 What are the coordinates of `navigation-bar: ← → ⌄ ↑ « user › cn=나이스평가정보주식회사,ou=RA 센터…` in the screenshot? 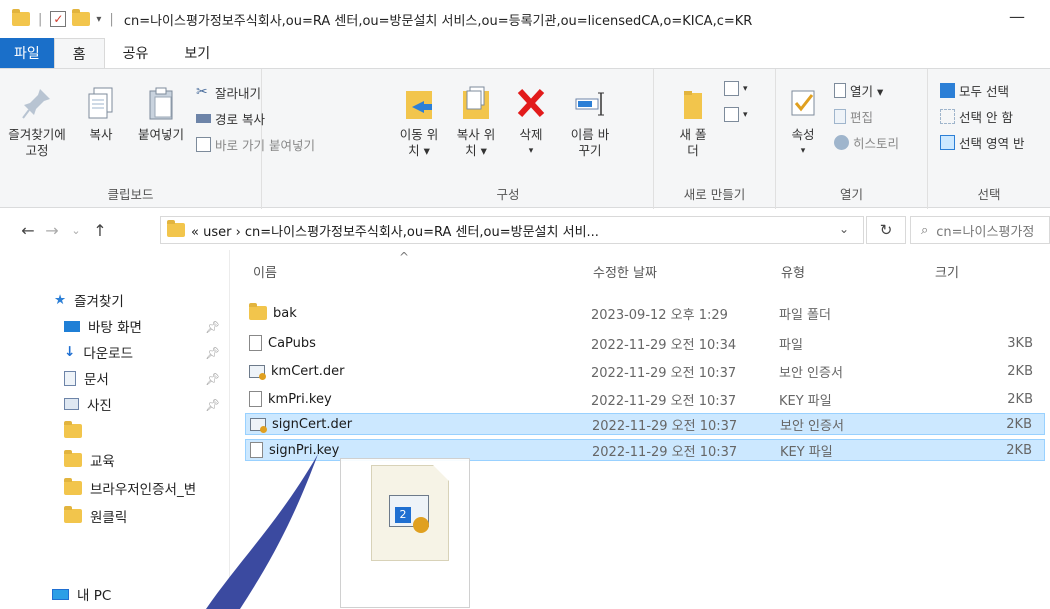 It's located at (525, 230).